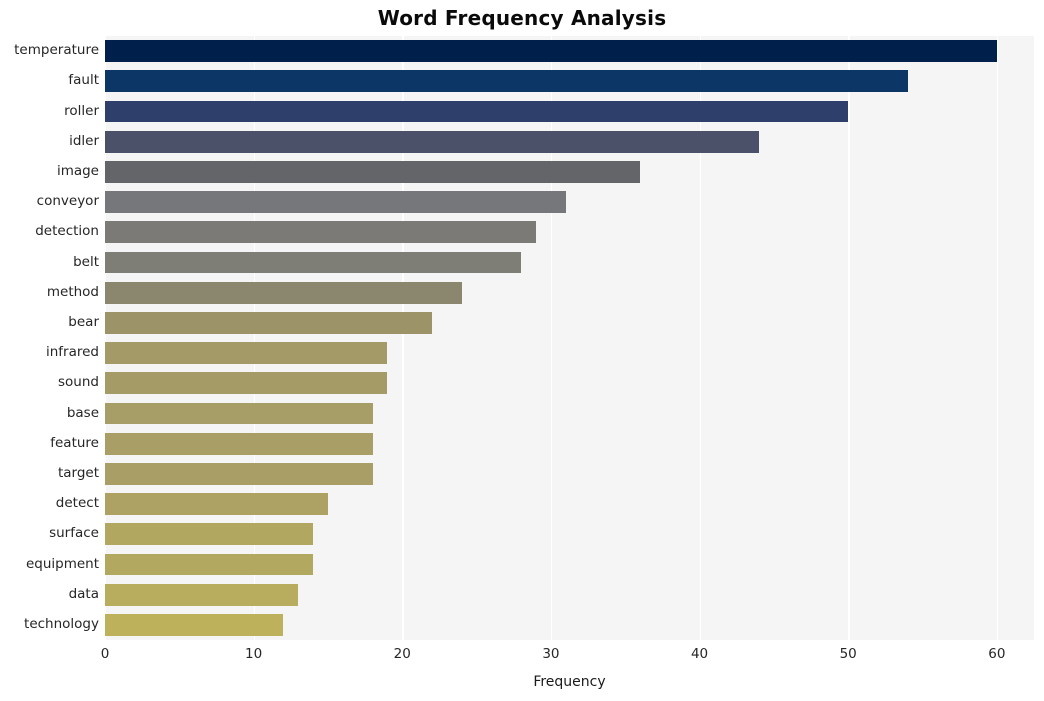 The height and width of the screenshot is (701, 1044). What do you see at coordinates (848, 654) in the screenshot?
I see `x-tick-50: 50` at bounding box center [848, 654].